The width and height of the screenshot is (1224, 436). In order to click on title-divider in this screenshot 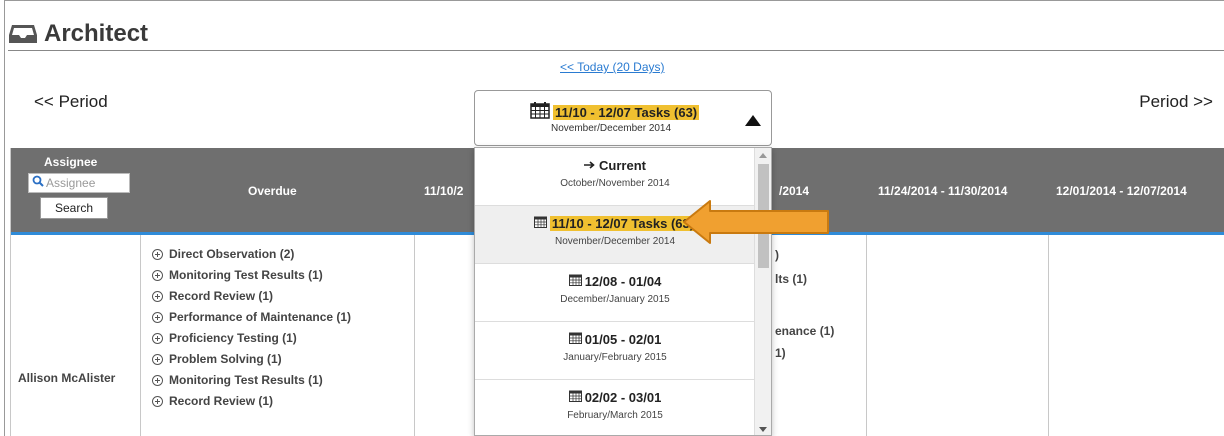, I will do `click(616, 50)`.